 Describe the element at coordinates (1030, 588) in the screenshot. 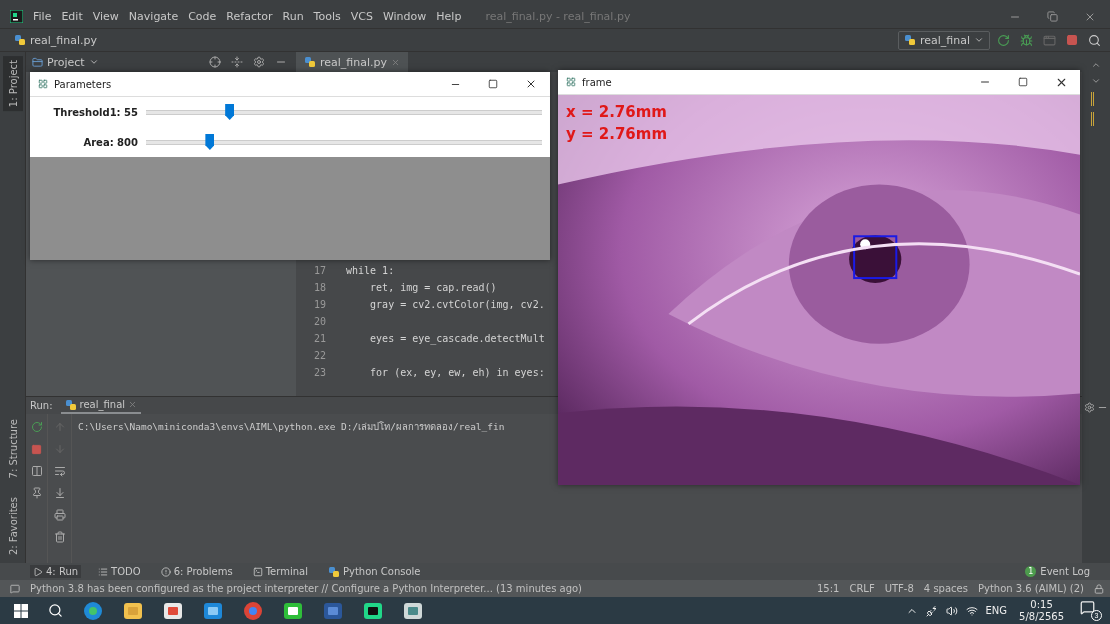

I see `status-item: Python 3.6 (AIML) (2)` at that location.